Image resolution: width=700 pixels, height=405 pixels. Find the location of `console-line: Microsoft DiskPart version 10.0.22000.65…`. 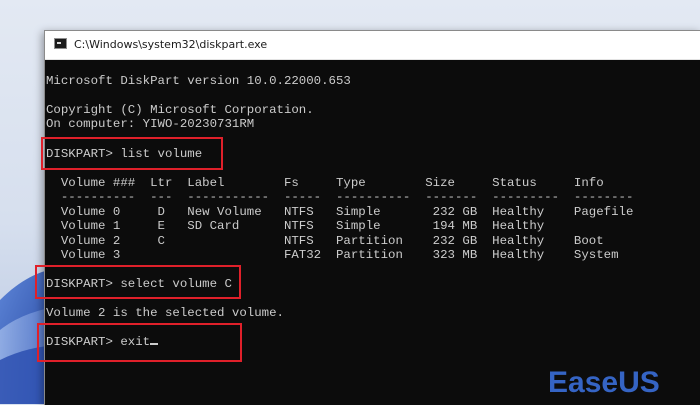

console-line: Microsoft DiskPart version 10.0.22000.65… is located at coordinates (198, 81).